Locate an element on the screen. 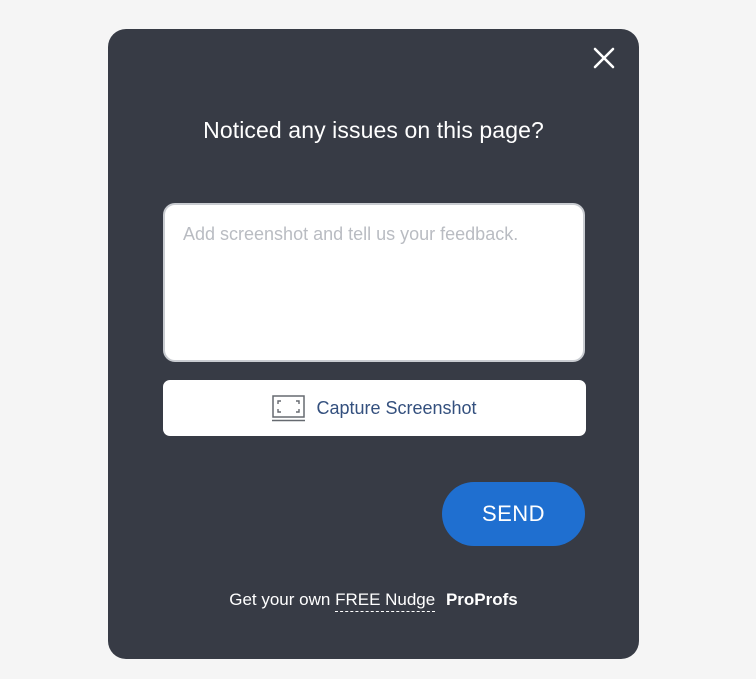  capture-screenshot-label: Capture Screenshot is located at coordinates (396, 407).